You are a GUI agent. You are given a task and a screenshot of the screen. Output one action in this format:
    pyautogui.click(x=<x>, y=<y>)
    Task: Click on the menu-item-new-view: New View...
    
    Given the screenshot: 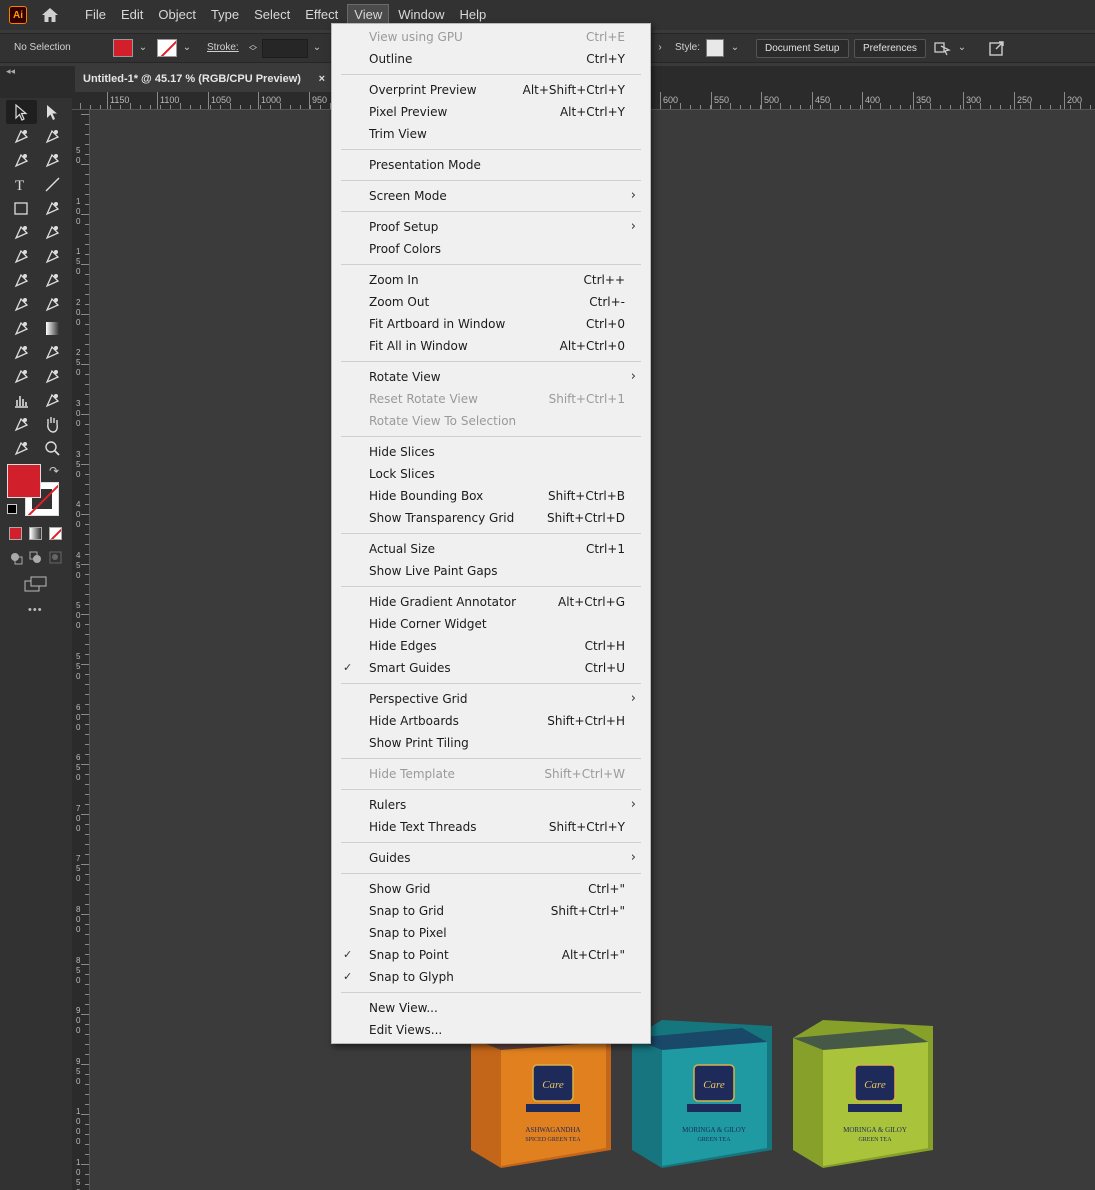 What is the action you would take?
    pyautogui.click(x=491, y=1008)
    